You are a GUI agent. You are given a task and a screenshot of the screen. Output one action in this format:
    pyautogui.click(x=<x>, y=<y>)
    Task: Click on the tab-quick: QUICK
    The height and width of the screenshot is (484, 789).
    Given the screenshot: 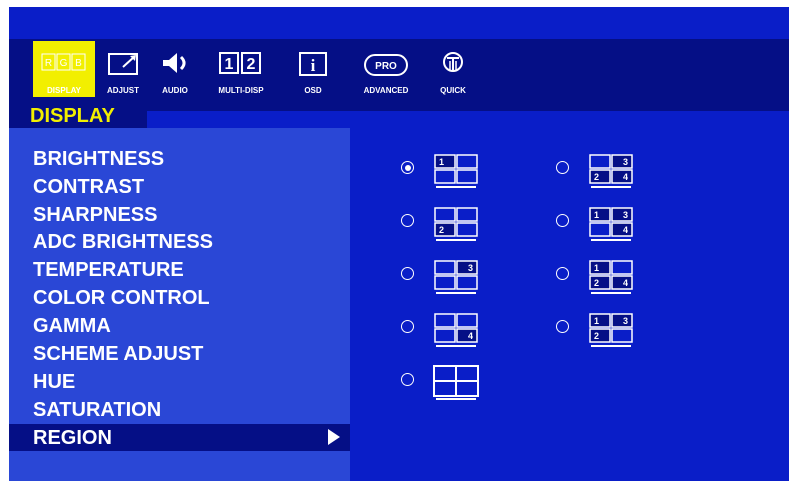 What is the action you would take?
    pyautogui.click(x=453, y=72)
    